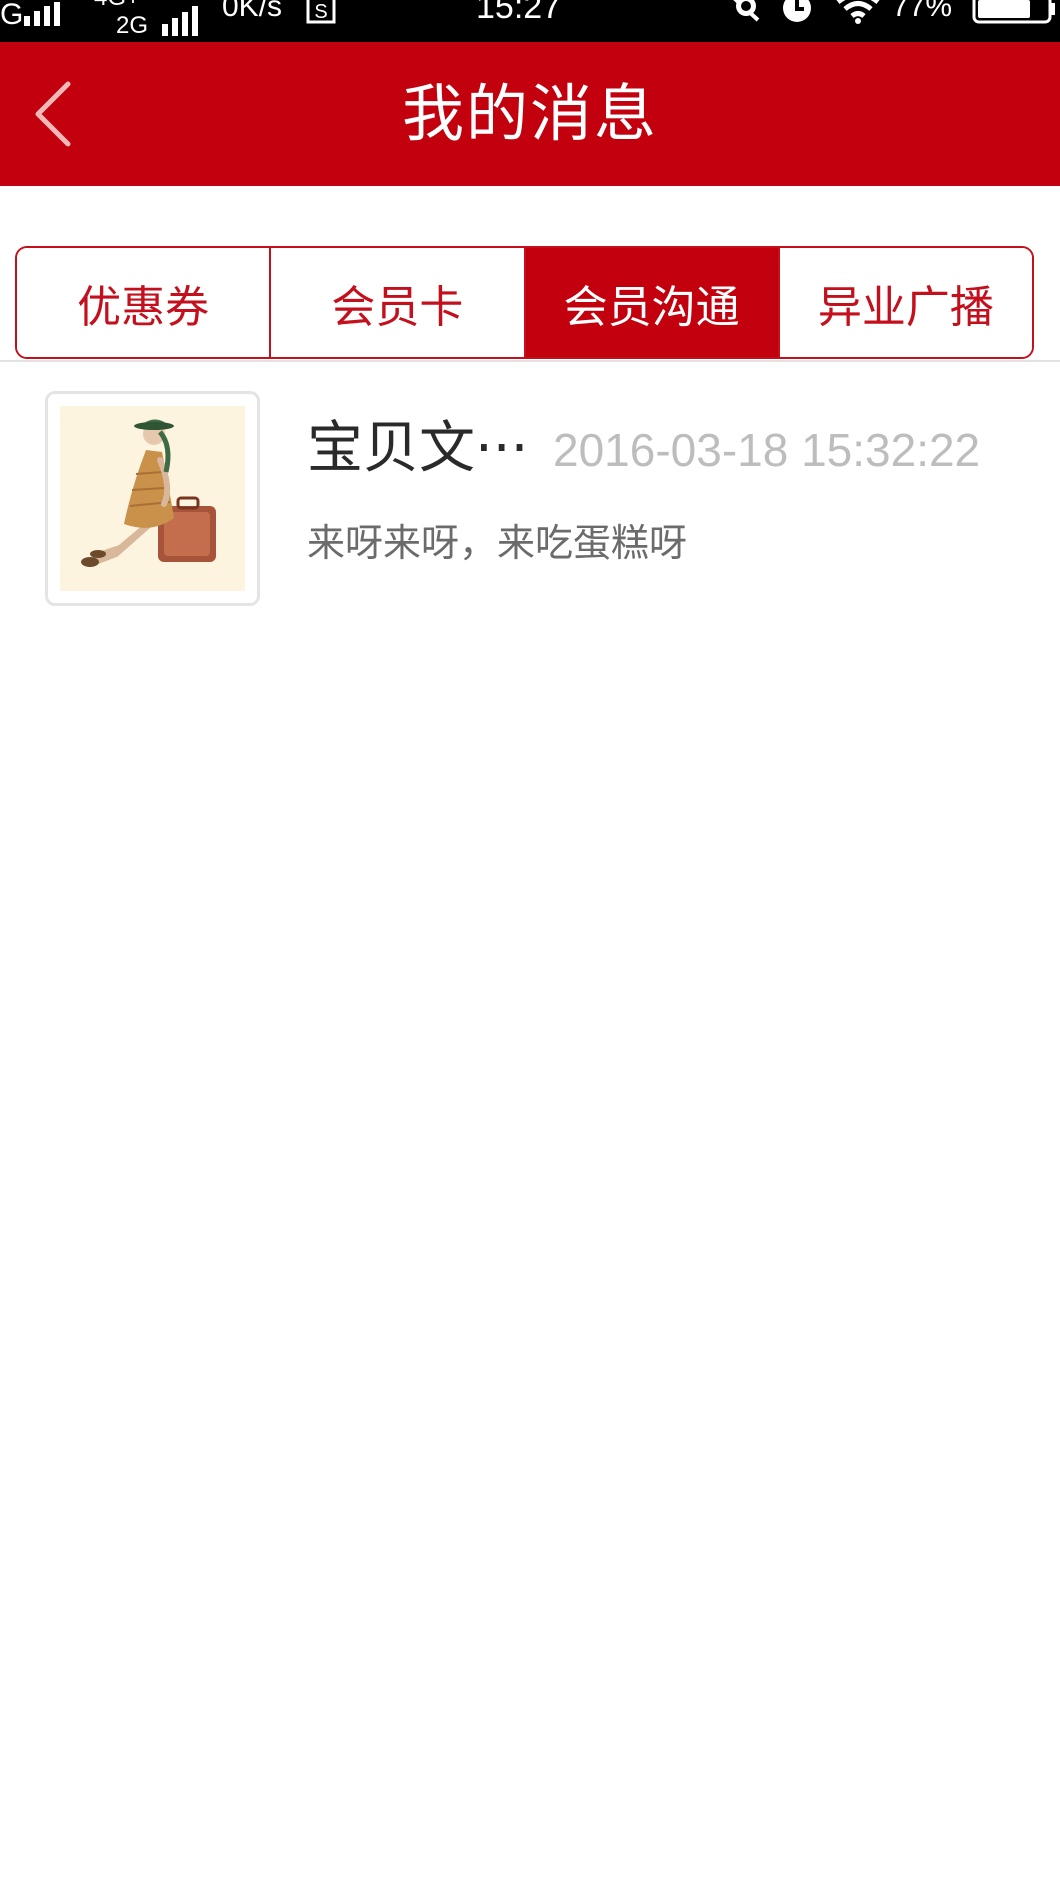  What do you see at coordinates (418, 448) in the screenshot?
I see `message-sender: 宝贝文···` at bounding box center [418, 448].